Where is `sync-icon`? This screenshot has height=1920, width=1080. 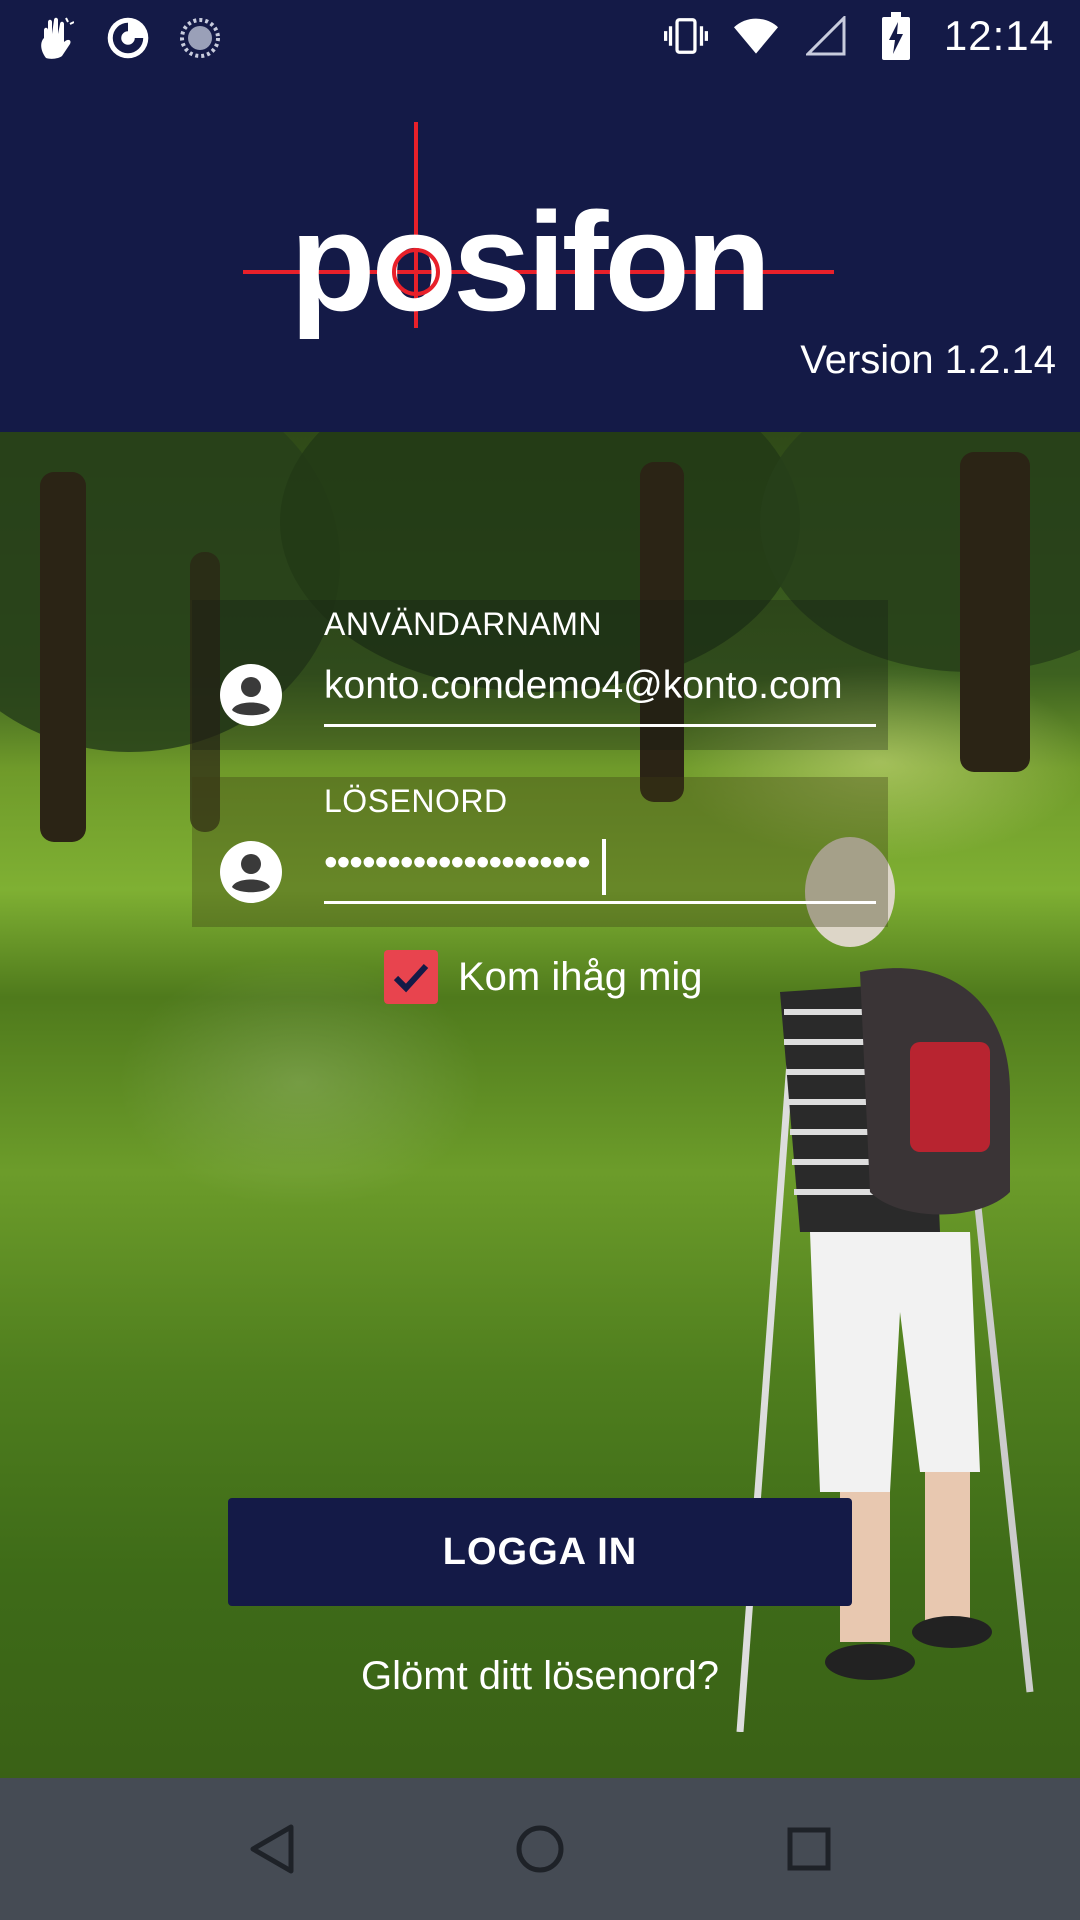
sync-icon is located at coordinates (200, 38).